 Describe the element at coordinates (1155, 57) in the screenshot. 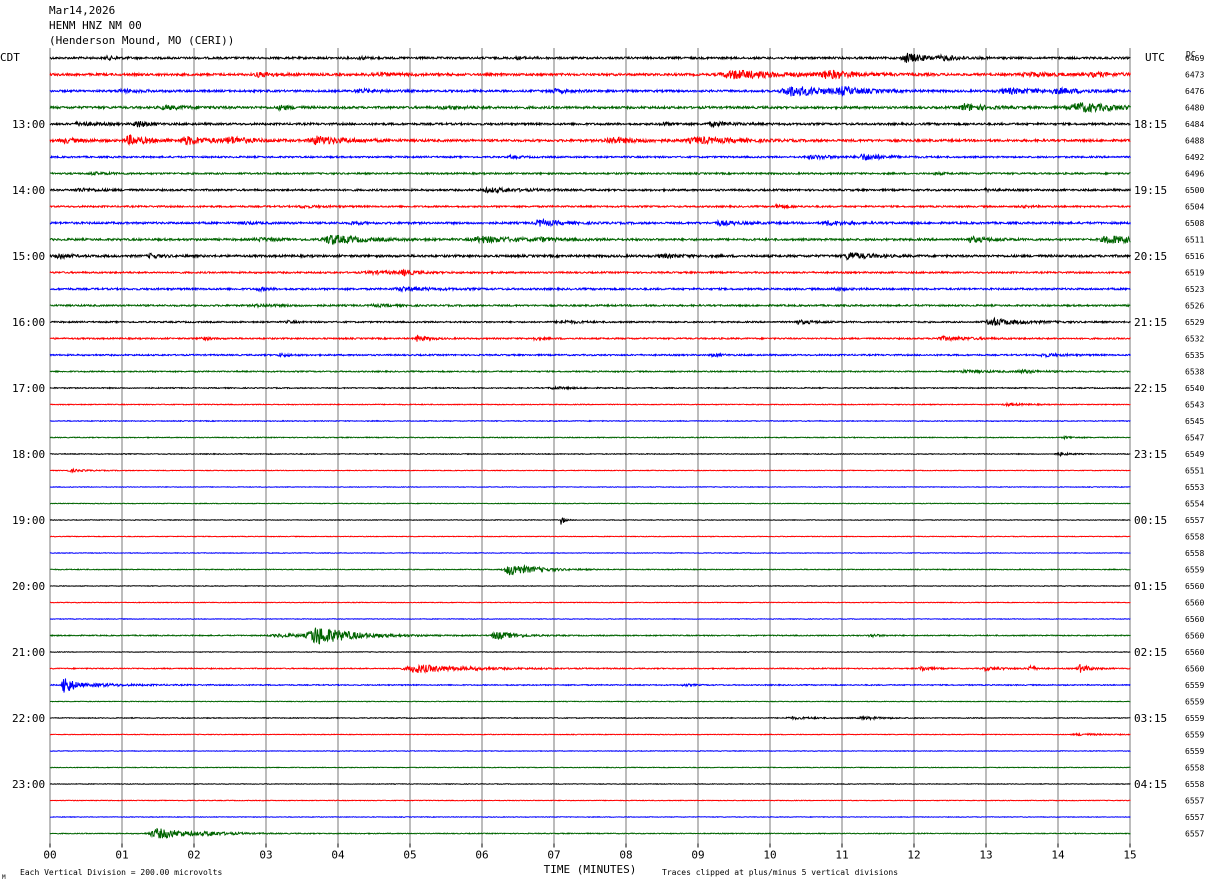

I see `utc-axis-title: UTC` at that location.